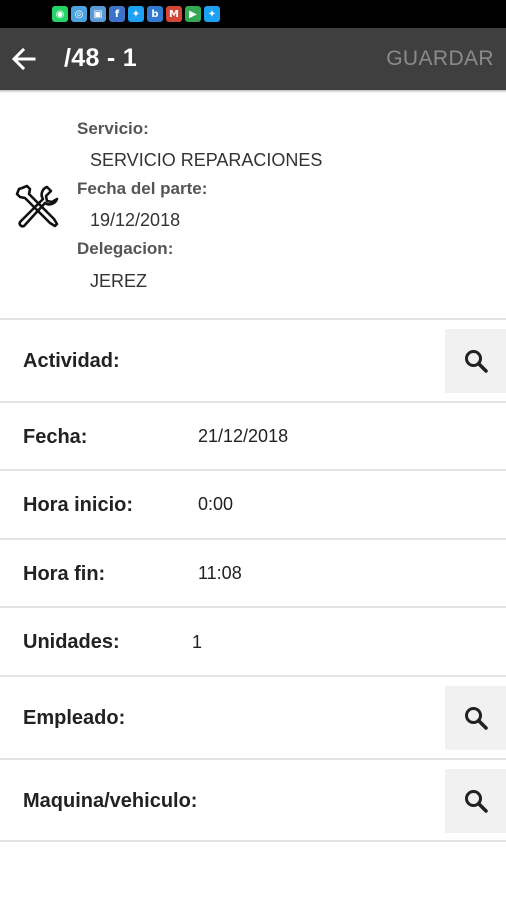  I want to click on whatsapp-icon: ◉, so click(60, 14).